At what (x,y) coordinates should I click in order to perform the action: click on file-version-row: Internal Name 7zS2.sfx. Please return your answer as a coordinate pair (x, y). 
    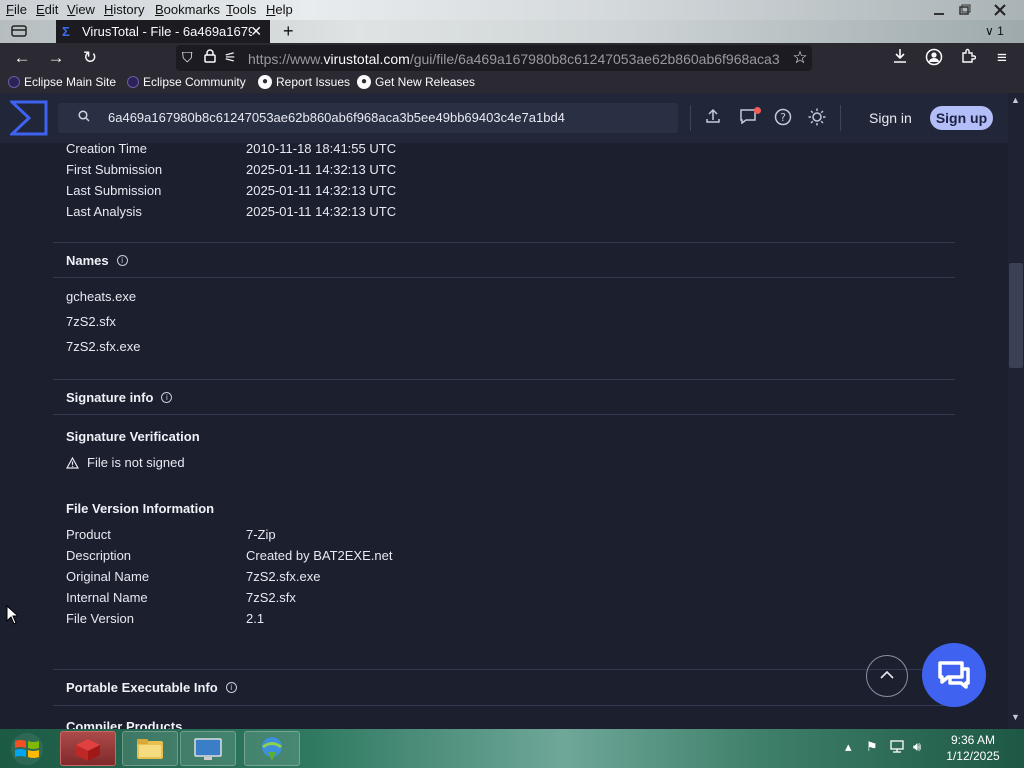
    Looking at the image, I should click on (181, 597).